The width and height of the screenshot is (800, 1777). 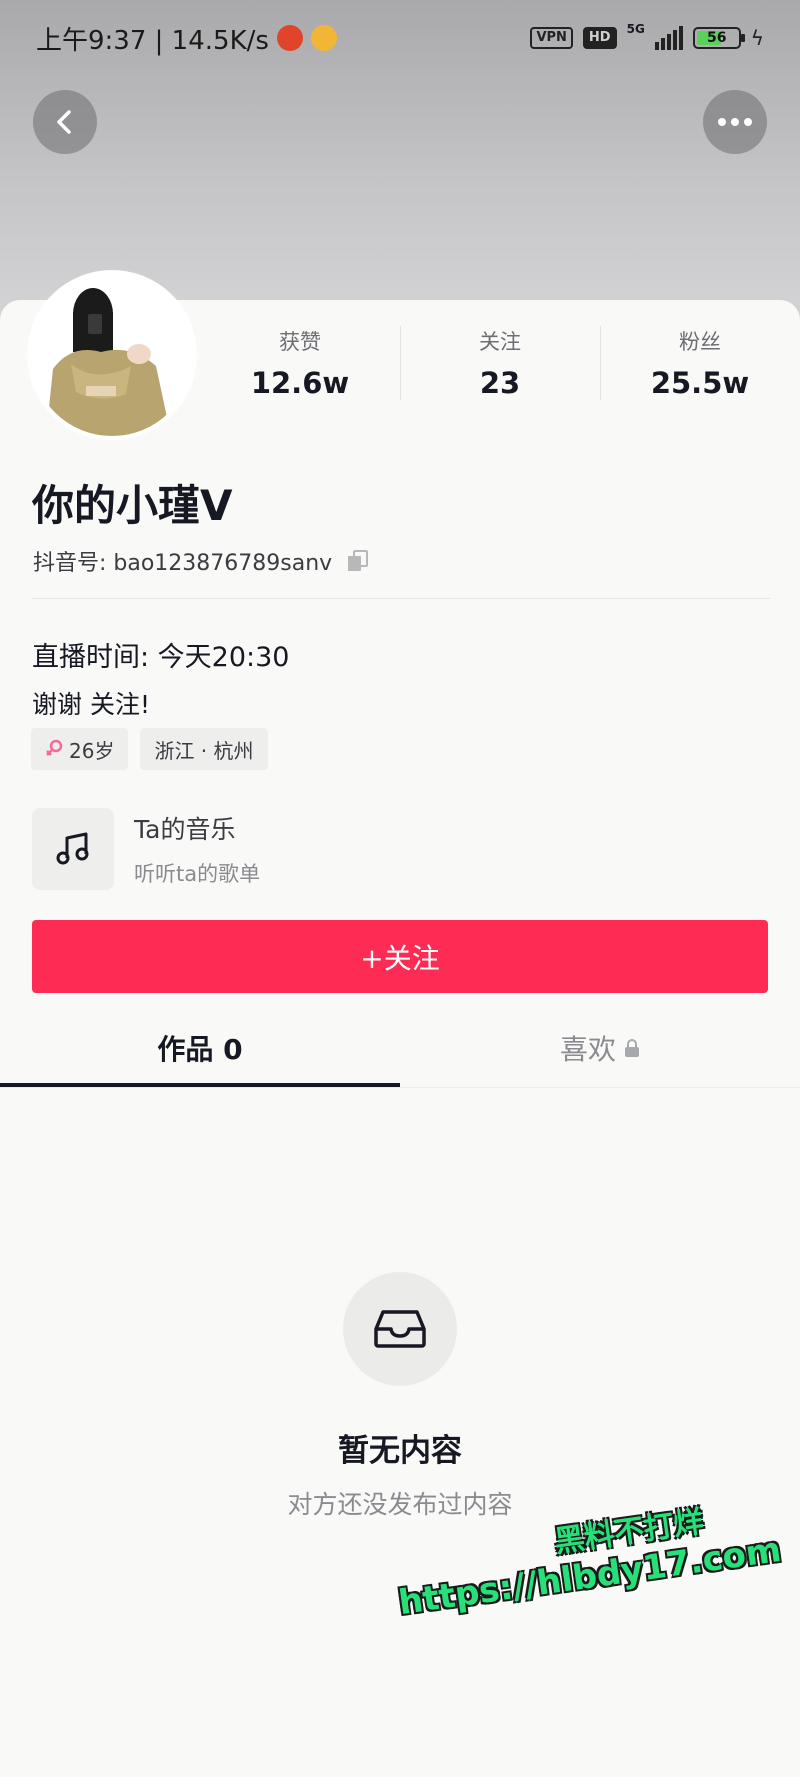 I want to click on back-button, so click(x=65, y=122).